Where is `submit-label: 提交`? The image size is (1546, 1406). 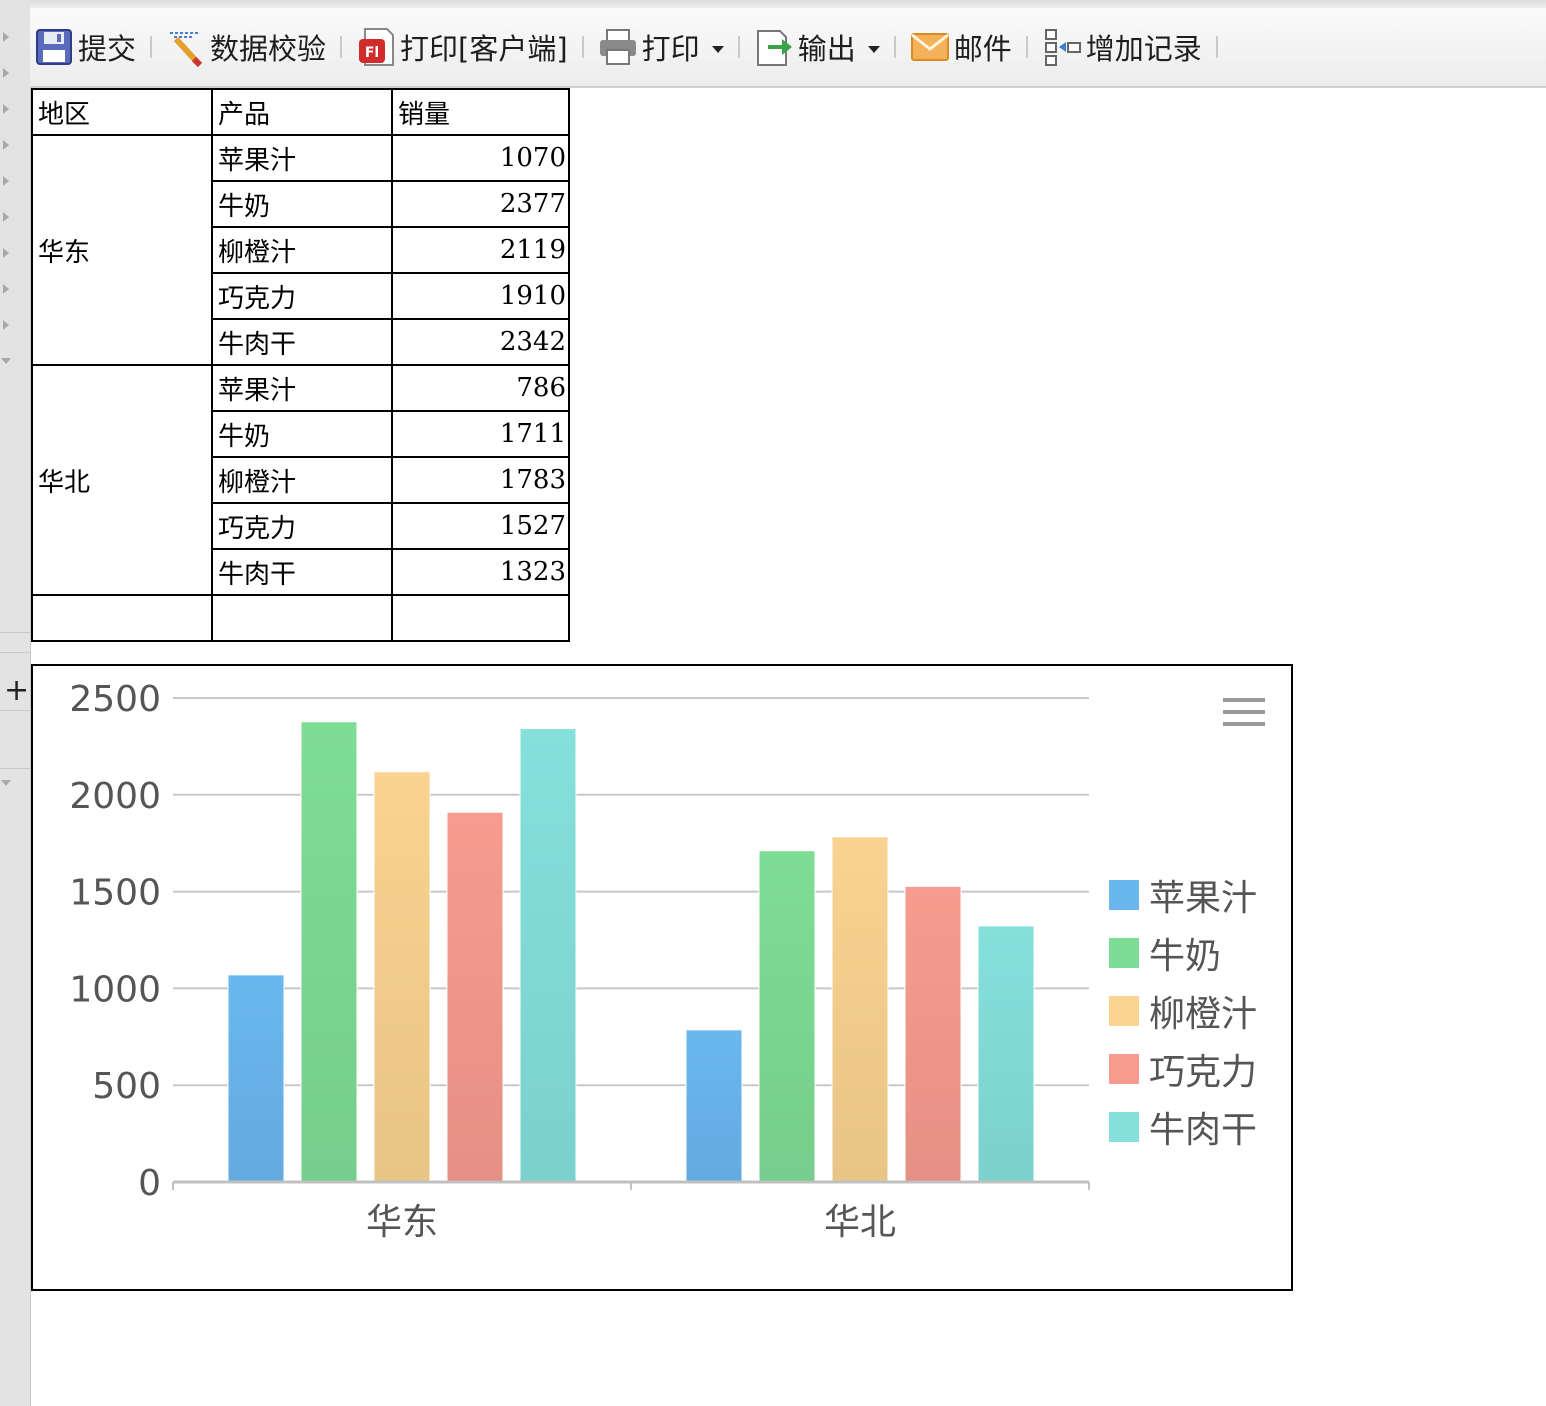 submit-label: 提交 is located at coordinates (107, 49).